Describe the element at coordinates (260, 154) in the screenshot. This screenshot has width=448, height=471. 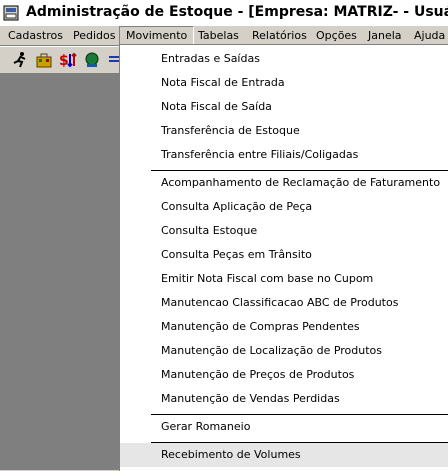
I see `menu-item-label: Transferência entre Filiais/Coligadas` at that location.